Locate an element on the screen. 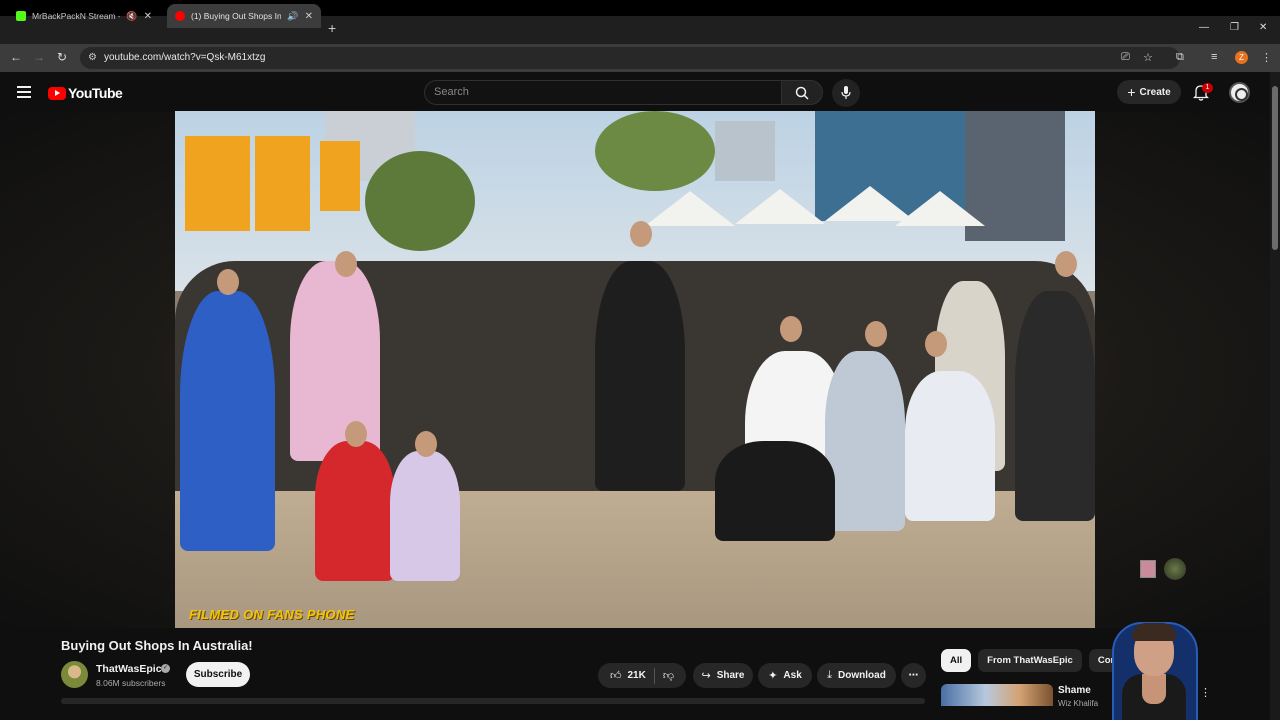 The width and height of the screenshot is (1280, 720). like-count: 21K is located at coordinates (636, 675).